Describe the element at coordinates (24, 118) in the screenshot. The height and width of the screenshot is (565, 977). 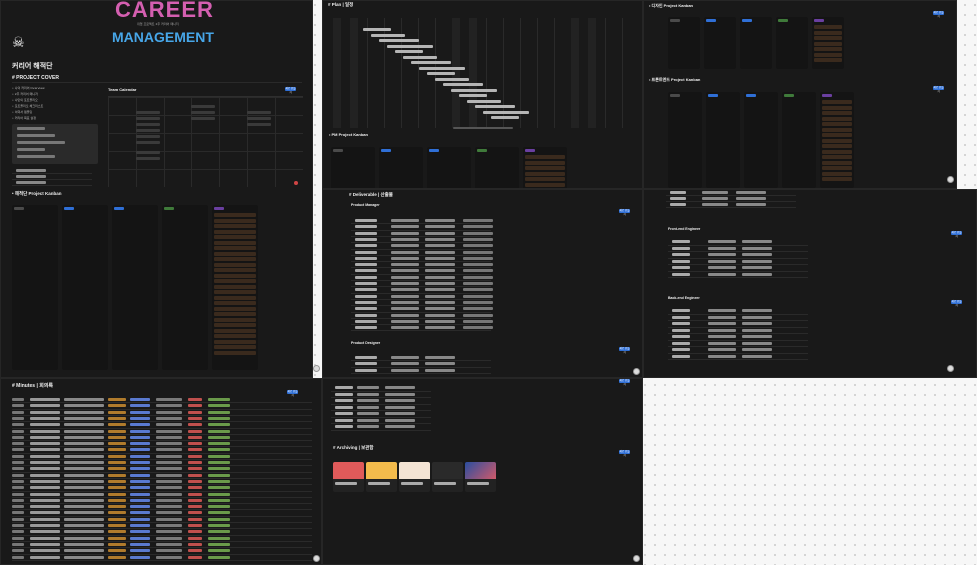
I see `list-item: • 커리어 목표 설정` at that location.